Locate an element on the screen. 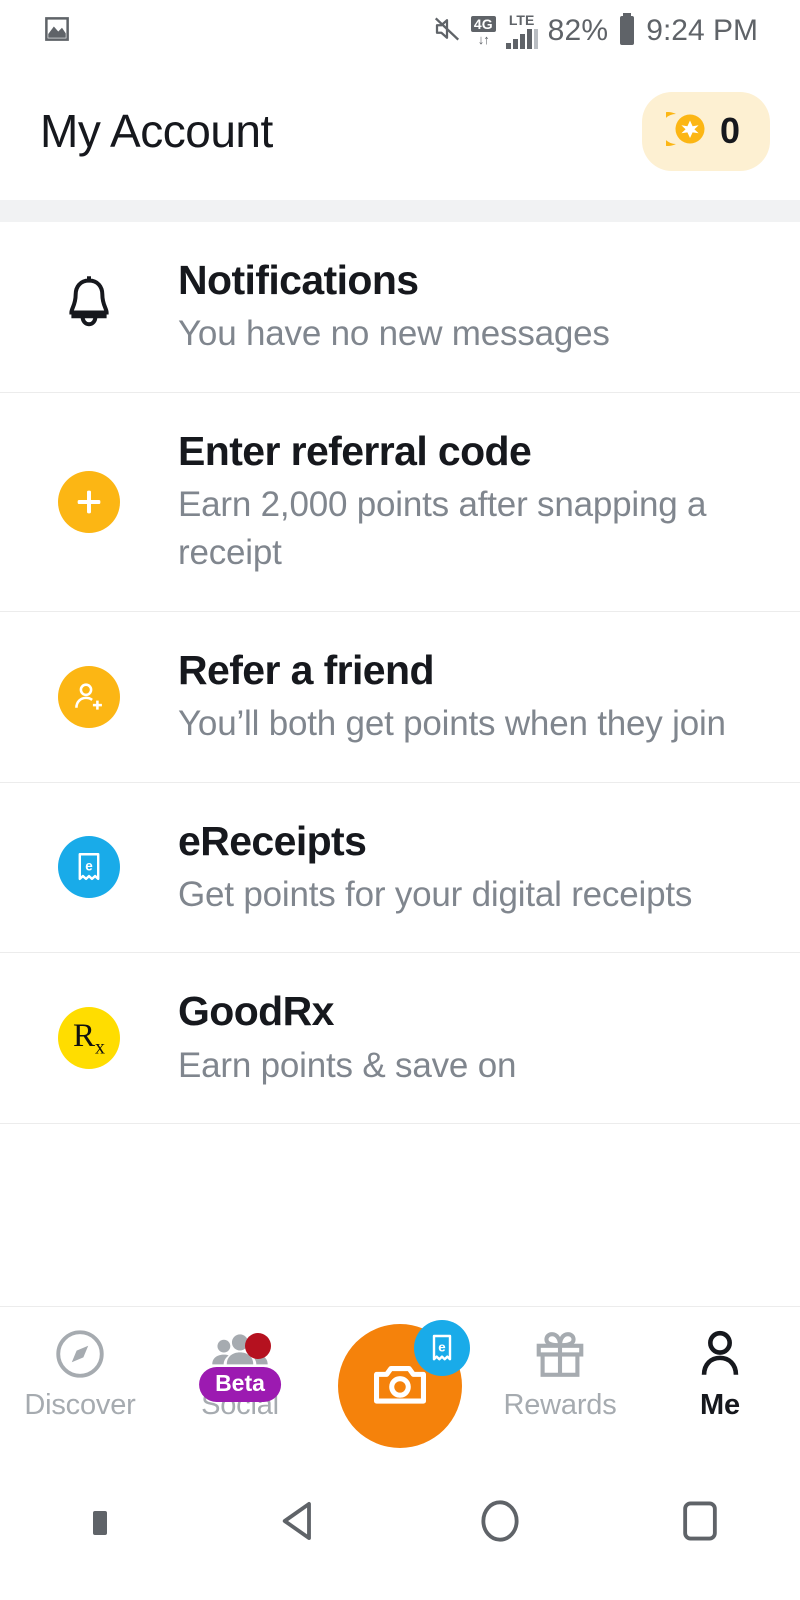  network-arrows: ↓↑ is located at coordinates (483, 39).